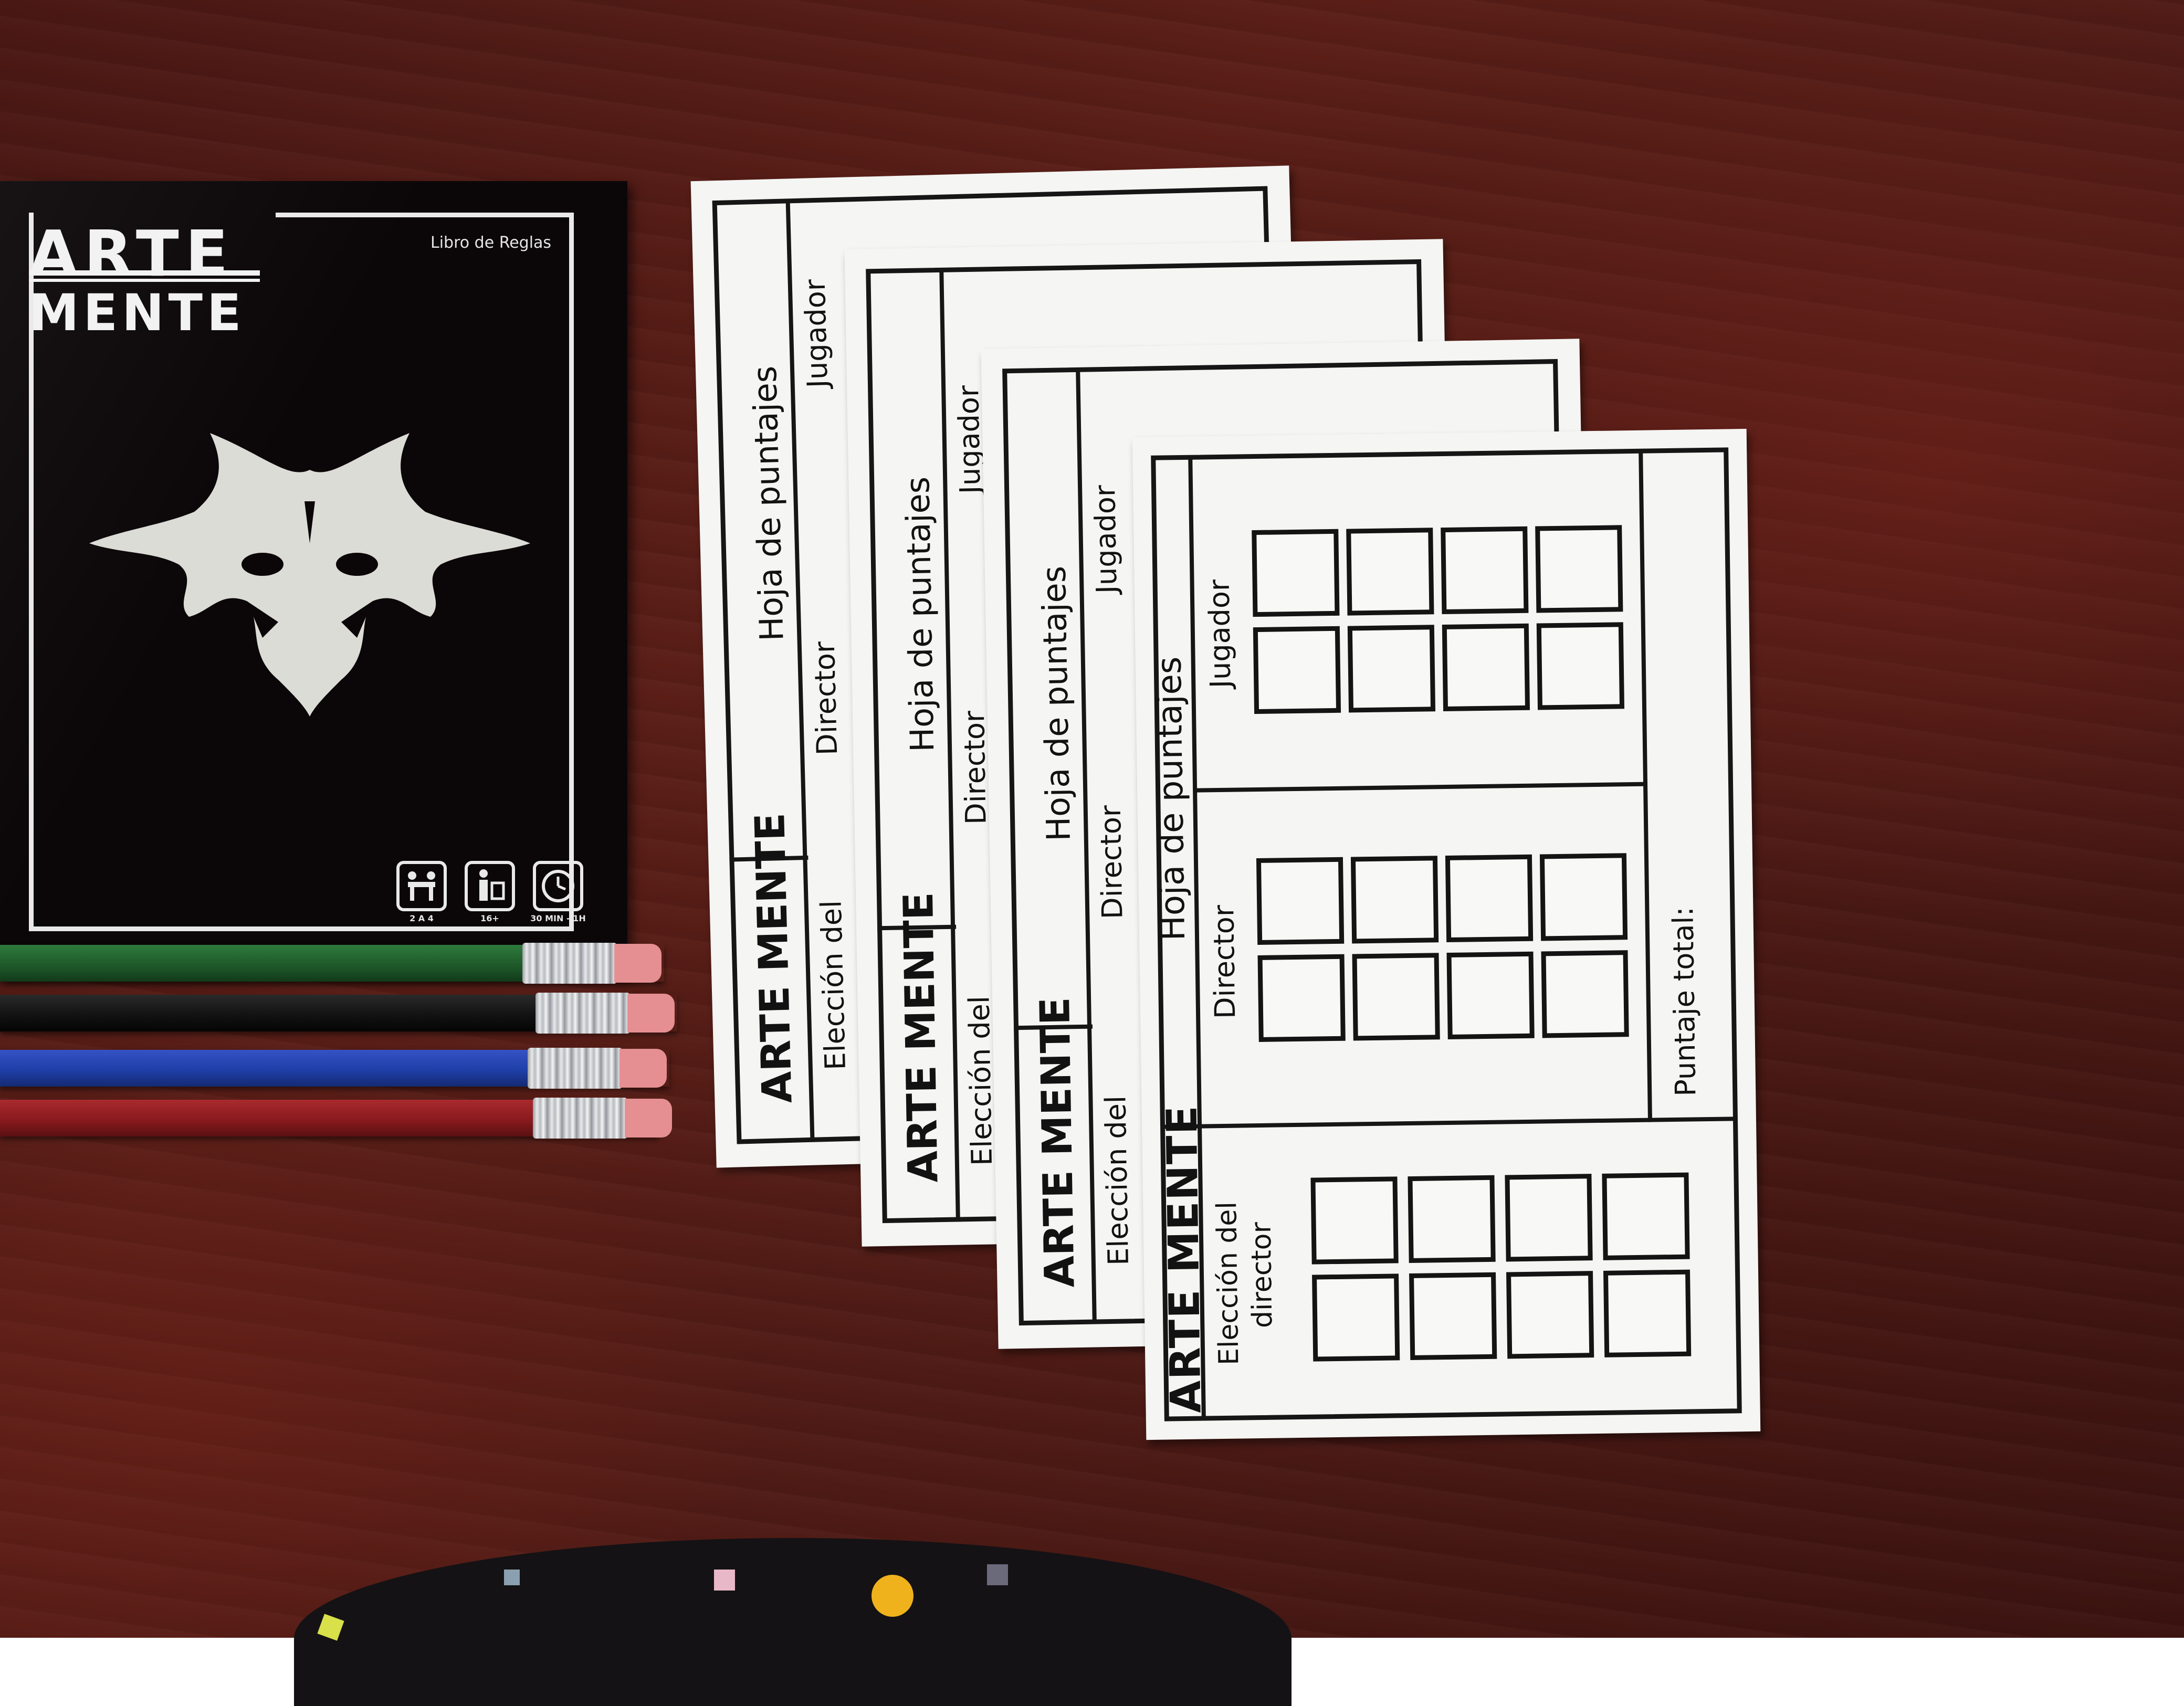  What do you see at coordinates (1684, 1002) in the screenshot?
I see `total-score-label: Puntaje total:` at bounding box center [1684, 1002].